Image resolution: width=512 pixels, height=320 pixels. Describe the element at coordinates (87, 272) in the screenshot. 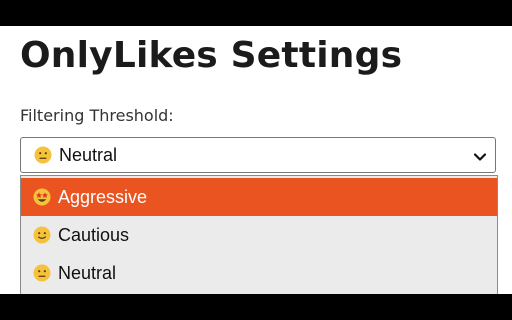

I see `option-label: Neutral` at that location.